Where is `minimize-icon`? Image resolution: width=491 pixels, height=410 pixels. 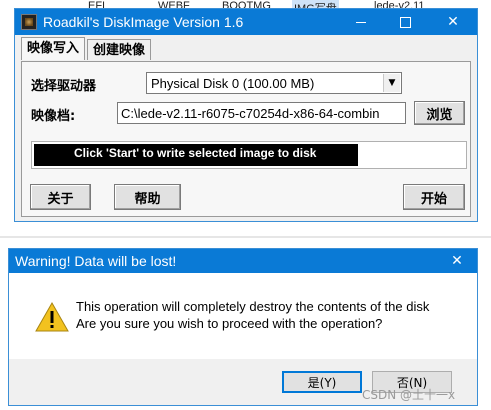 minimize-icon is located at coordinates (361, 22).